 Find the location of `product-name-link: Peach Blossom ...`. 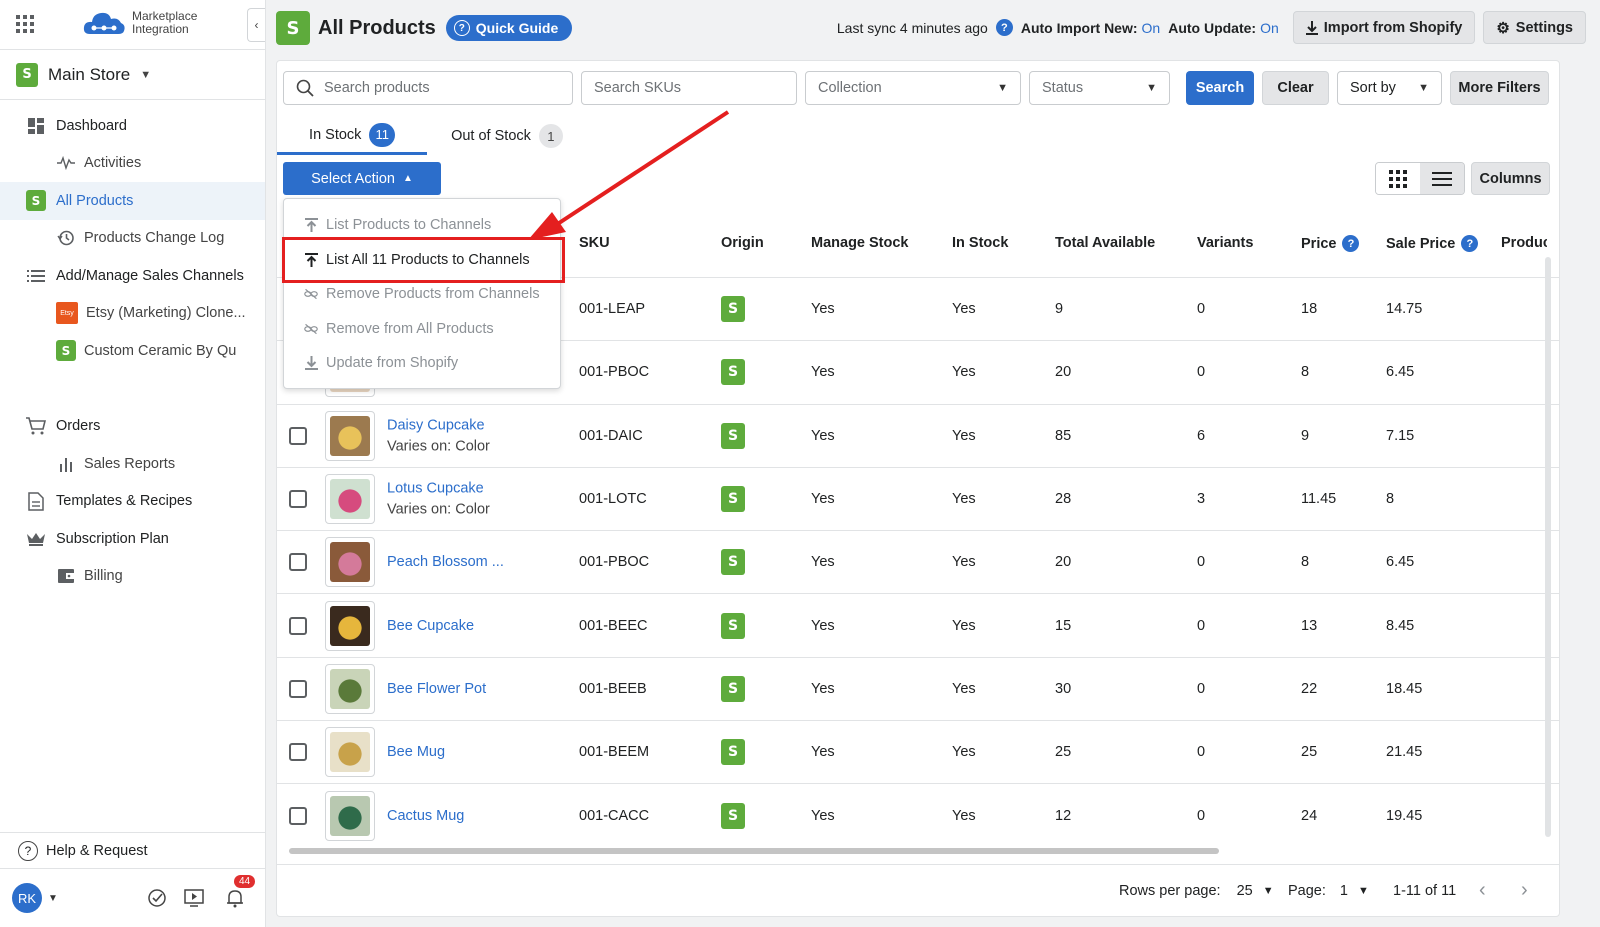

product-name-link: Peach Blossom ... is located at coordinates (445, 562).